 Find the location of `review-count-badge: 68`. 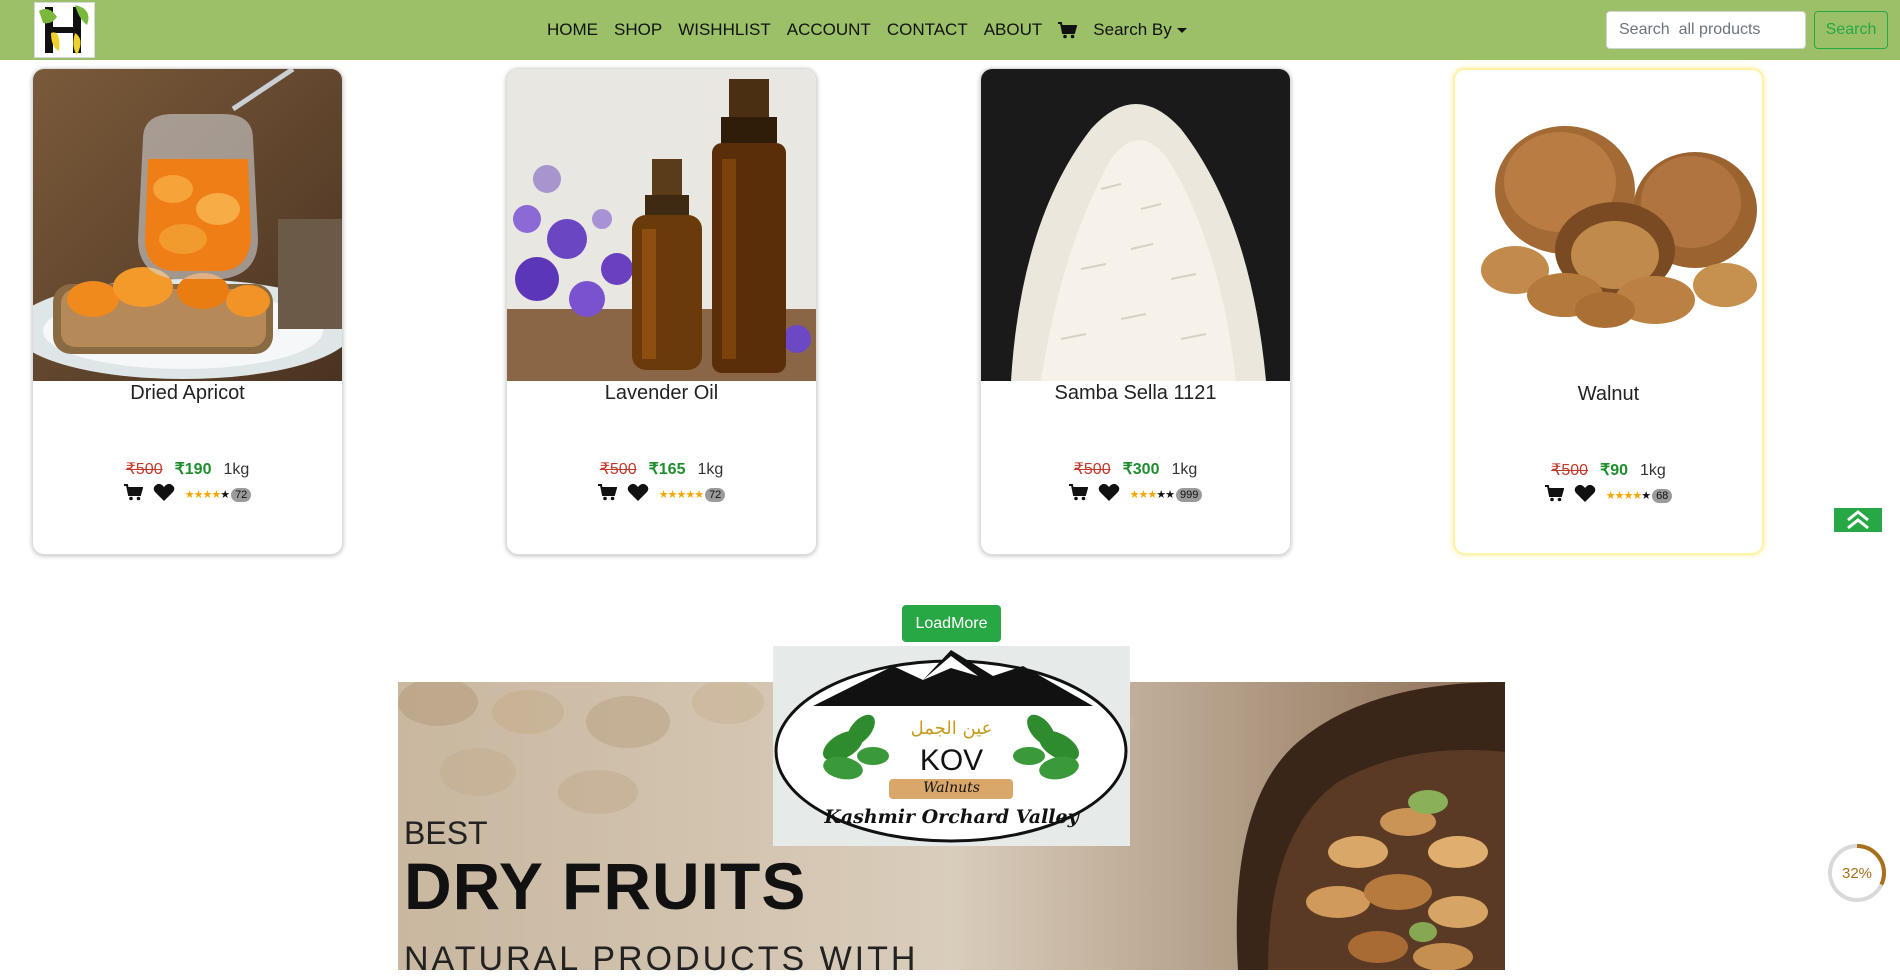

review-count-badge: 68 is located at coordinates (1662, 495).